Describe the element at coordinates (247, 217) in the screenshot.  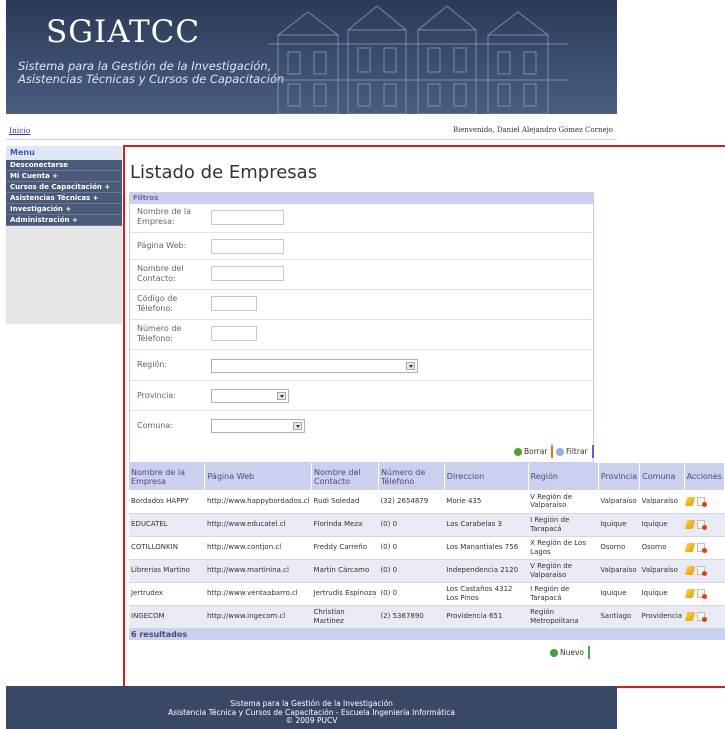
I see `company-name-input` at that location.